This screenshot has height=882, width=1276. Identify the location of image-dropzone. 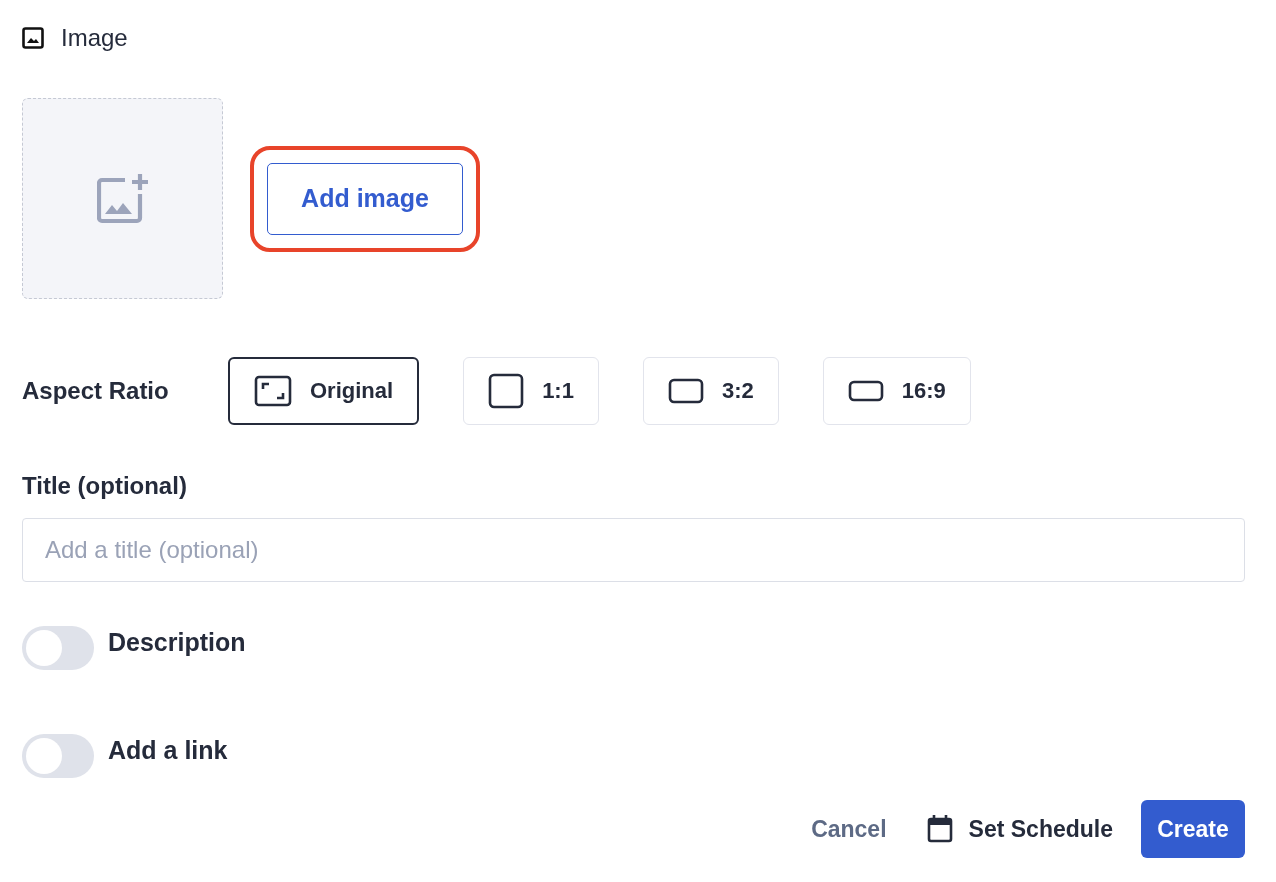
(122, 198).